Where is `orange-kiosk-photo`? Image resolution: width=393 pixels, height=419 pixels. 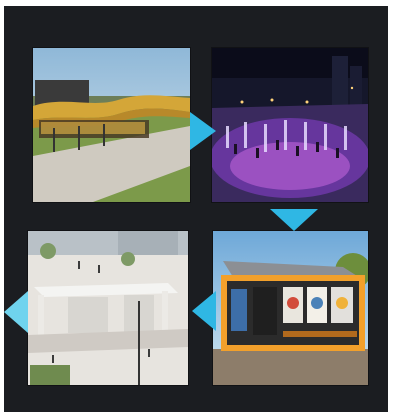
orange-kiosk-photo is located at coordinates (290, 308).